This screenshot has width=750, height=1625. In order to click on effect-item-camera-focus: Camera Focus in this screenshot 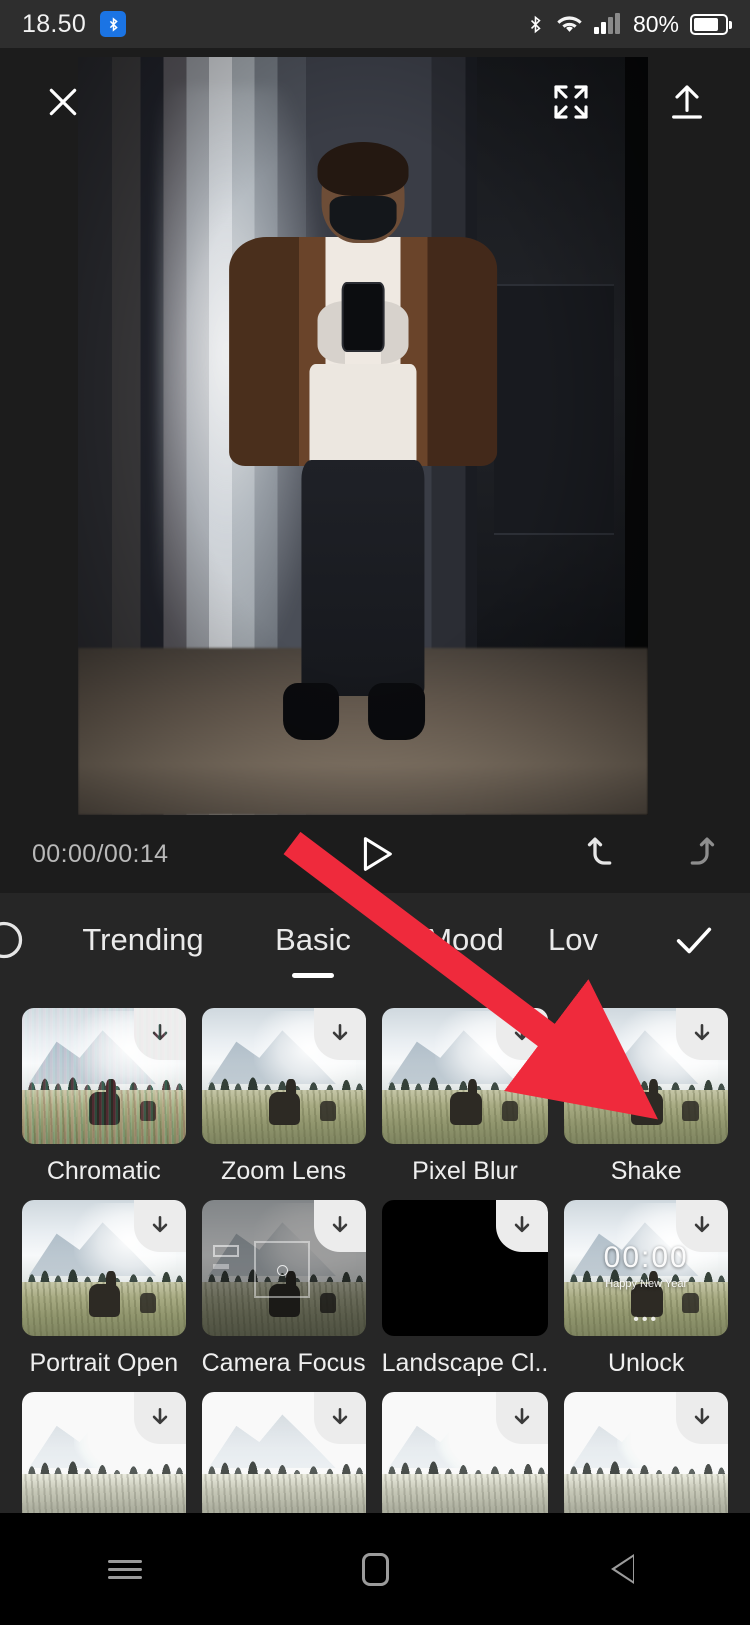, I will do `click(283, 1289)`.